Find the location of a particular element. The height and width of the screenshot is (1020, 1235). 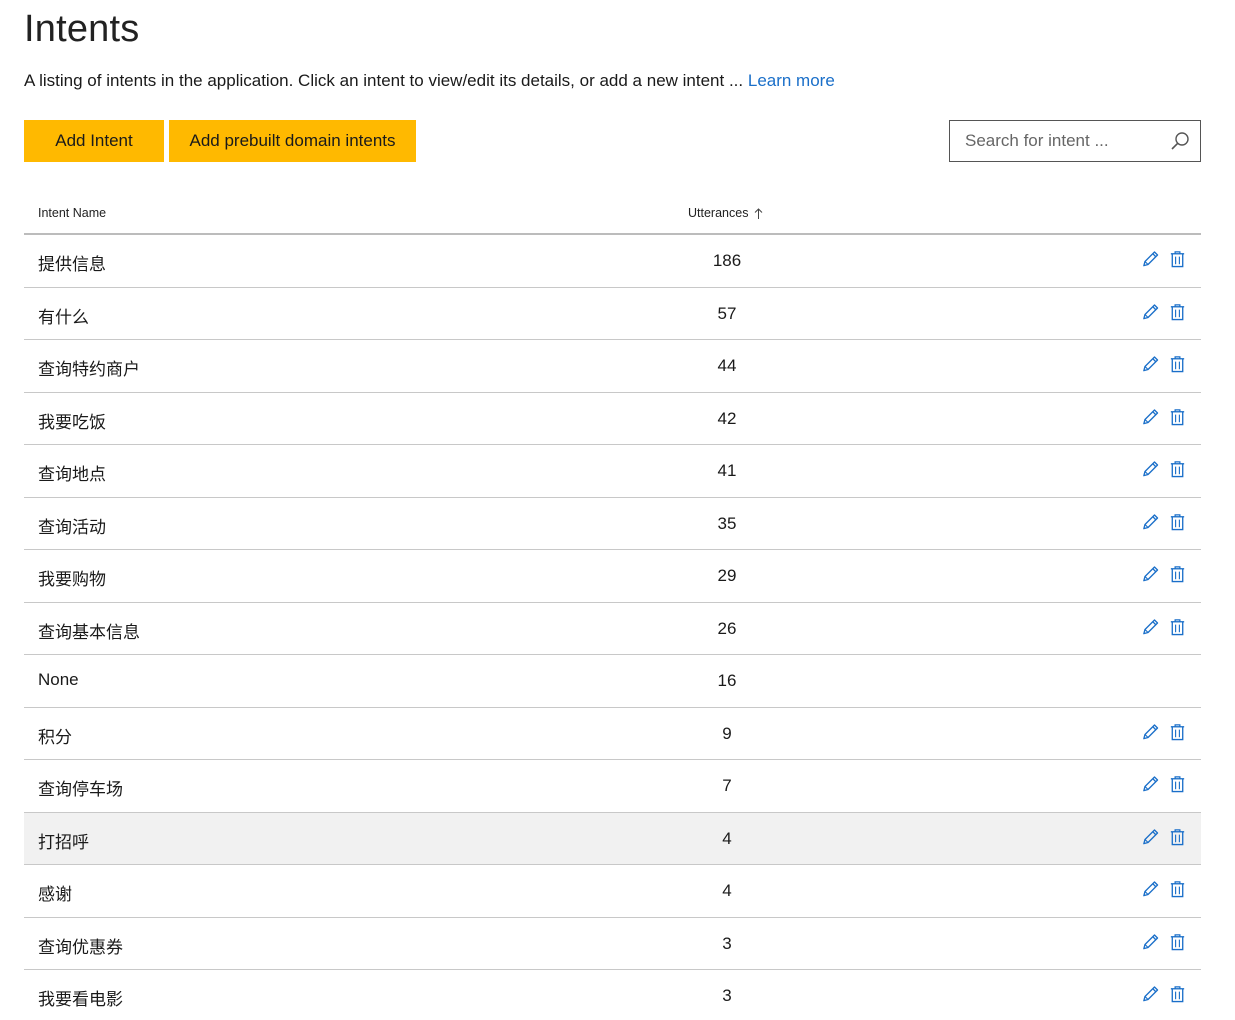

add-prebuilt-domain-intents-button: Add prebuilt domain intents is located at coordinates (292, 141).